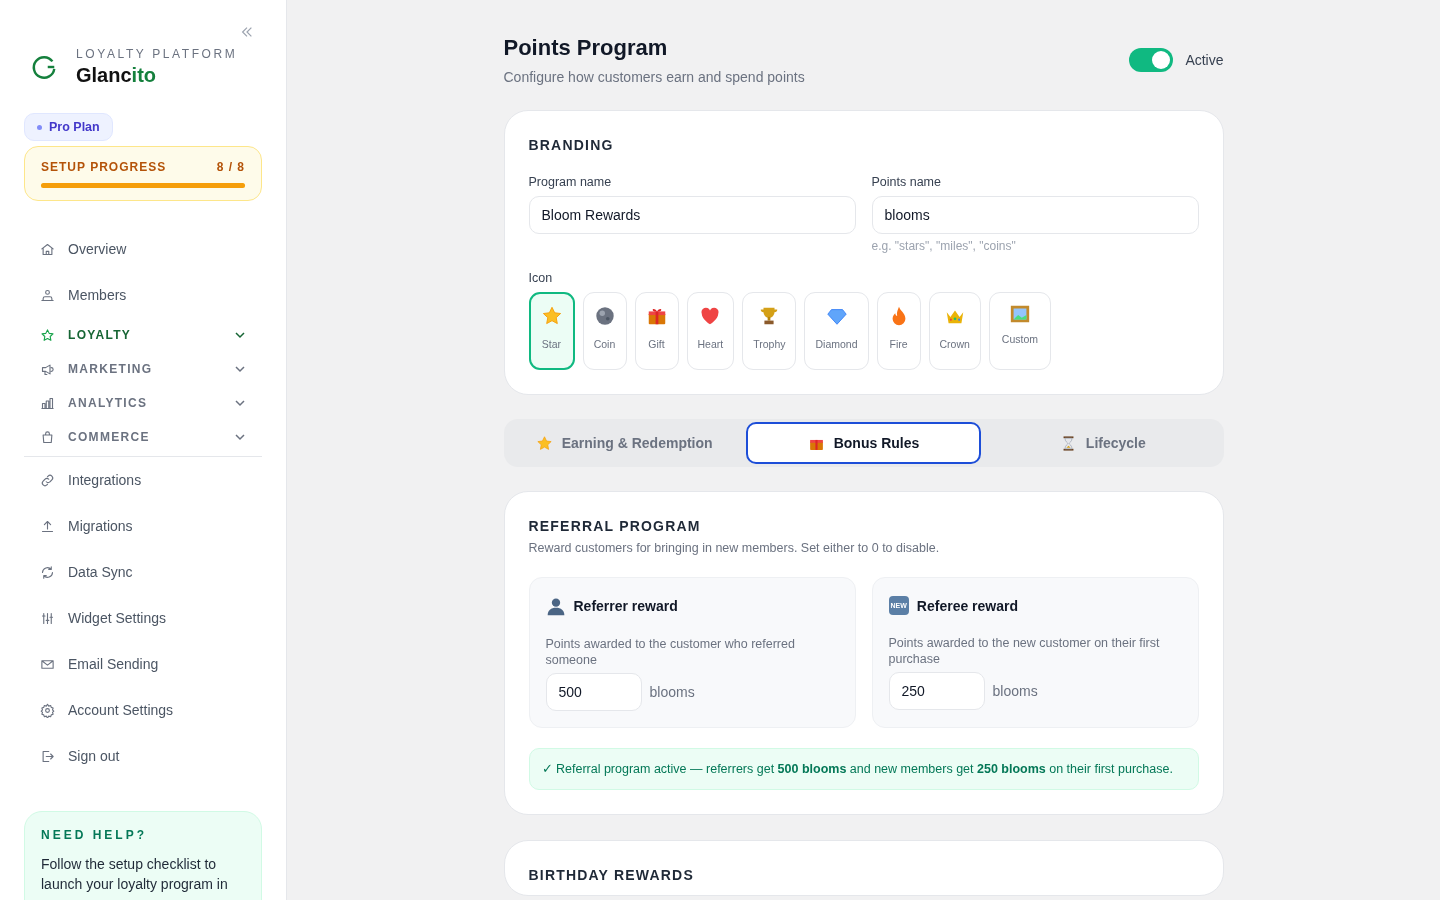  What do you see at coordinates (68, 127) in the screenshot?
I see `plan-badge: Pro Plan` at bounding box center [68, 127].